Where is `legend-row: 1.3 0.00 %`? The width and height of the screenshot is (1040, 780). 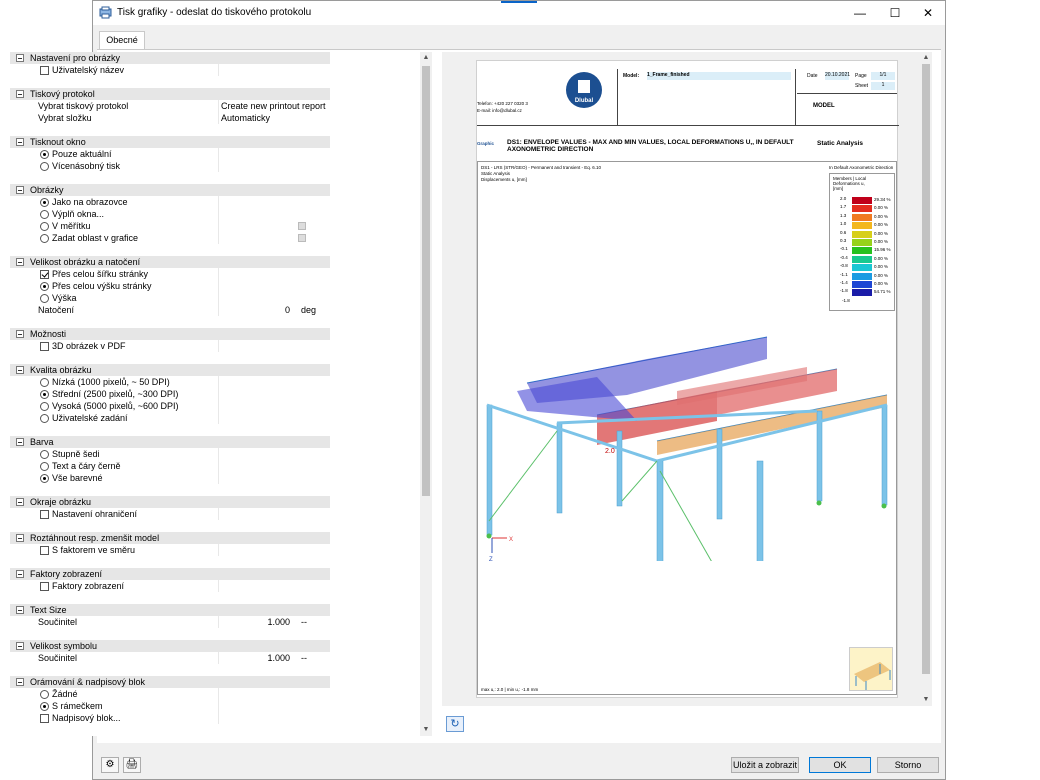 legend-row: 1.3 0.00 % is located at coordinates (863, 217).